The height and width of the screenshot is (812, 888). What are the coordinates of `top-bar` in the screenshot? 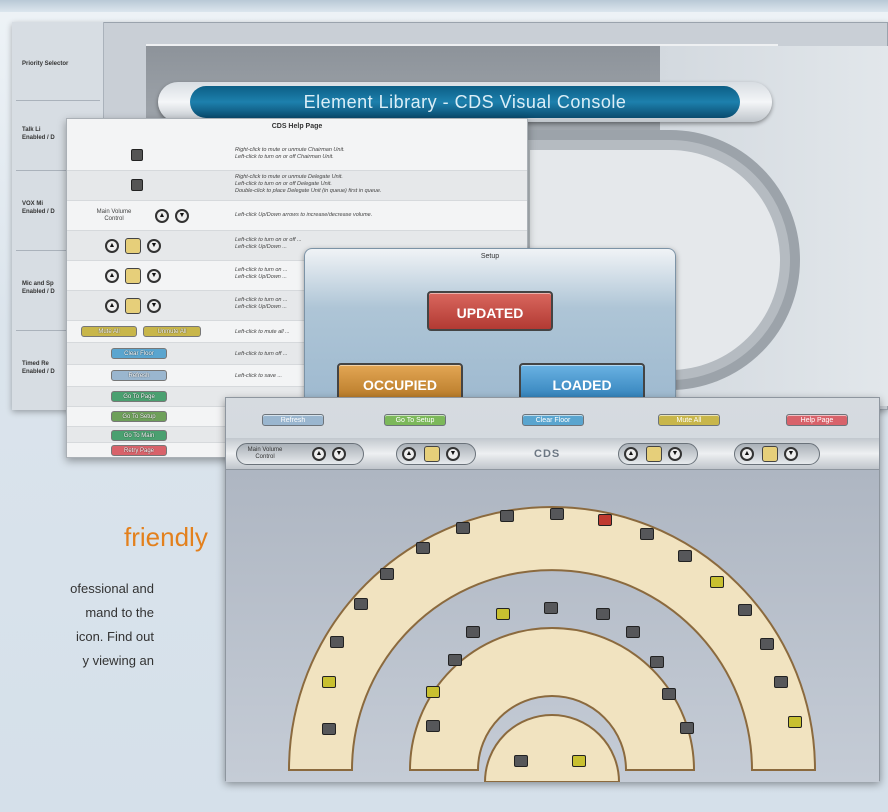 It's located at (444, 6).